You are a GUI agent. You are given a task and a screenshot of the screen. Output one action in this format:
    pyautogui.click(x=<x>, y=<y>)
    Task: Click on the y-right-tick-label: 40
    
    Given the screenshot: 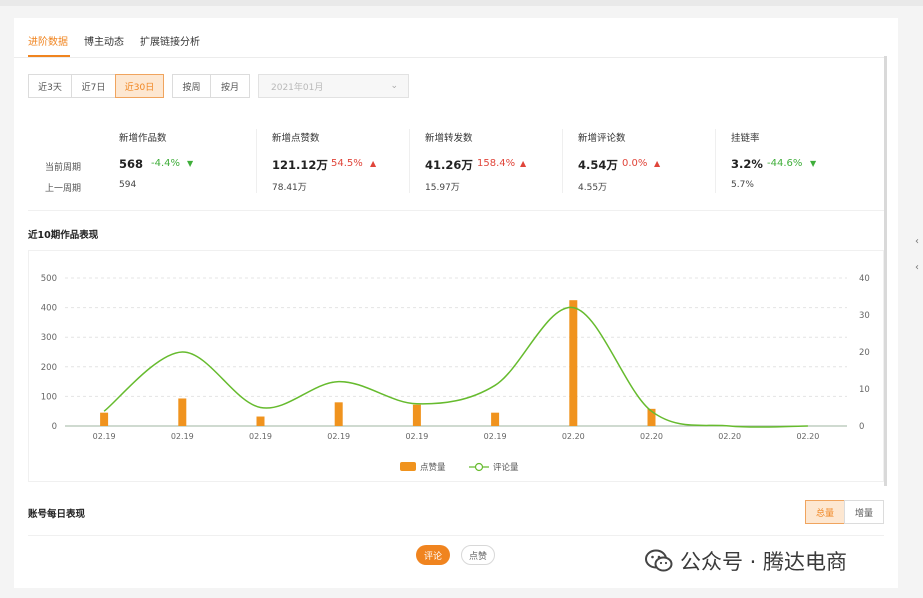 What is the action you would take?
    pyautogui.click(x=864, y=279)
    